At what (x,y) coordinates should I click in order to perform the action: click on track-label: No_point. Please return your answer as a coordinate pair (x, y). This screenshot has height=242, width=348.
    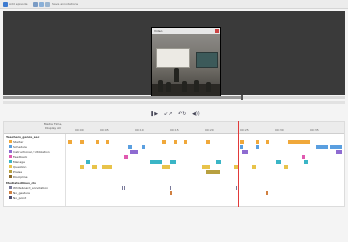
    Looking at the image, I should click on (17, 198).